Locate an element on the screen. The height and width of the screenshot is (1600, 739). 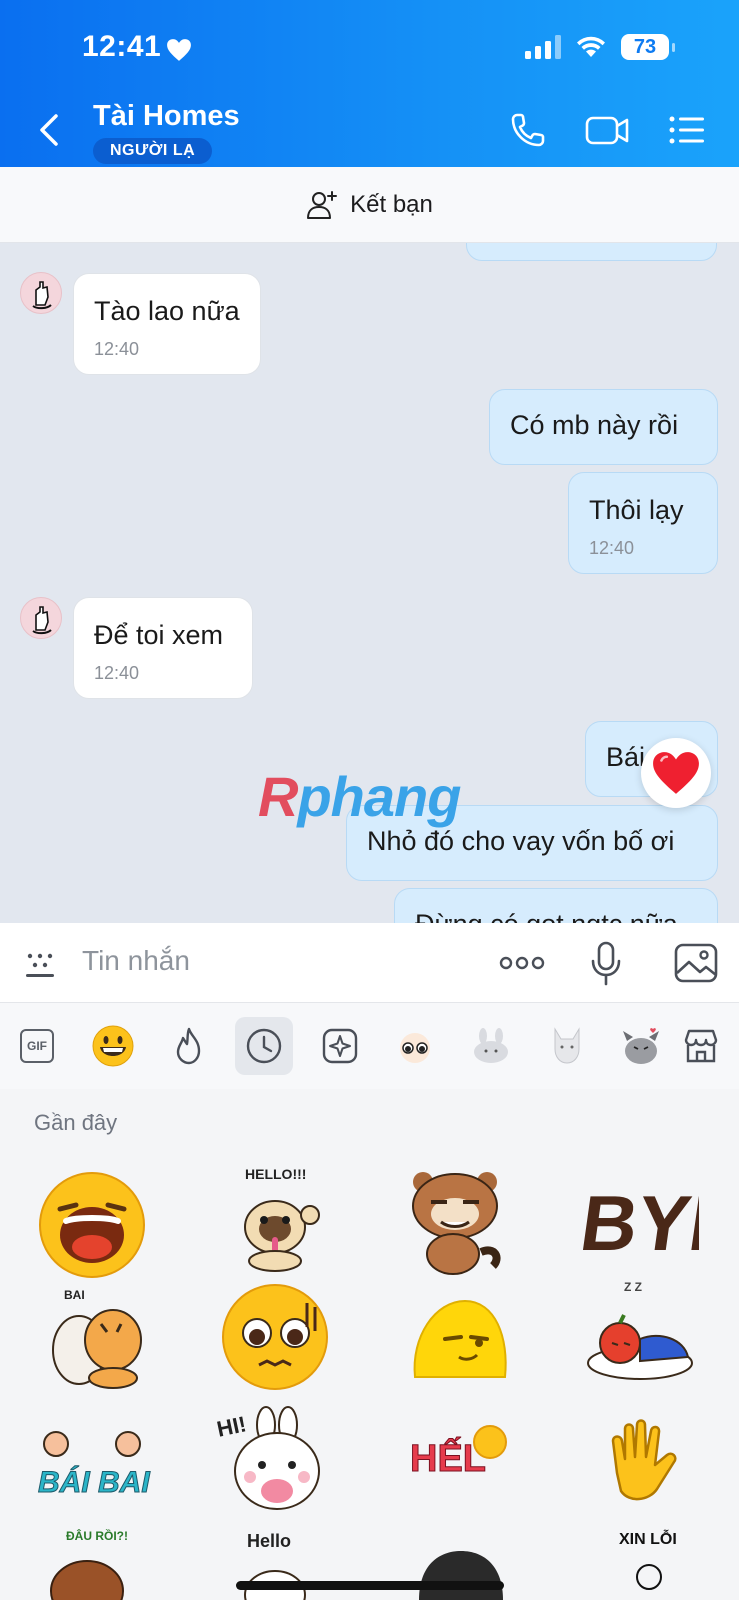
sticker-store-tab is located at coordinates (701, 1046).